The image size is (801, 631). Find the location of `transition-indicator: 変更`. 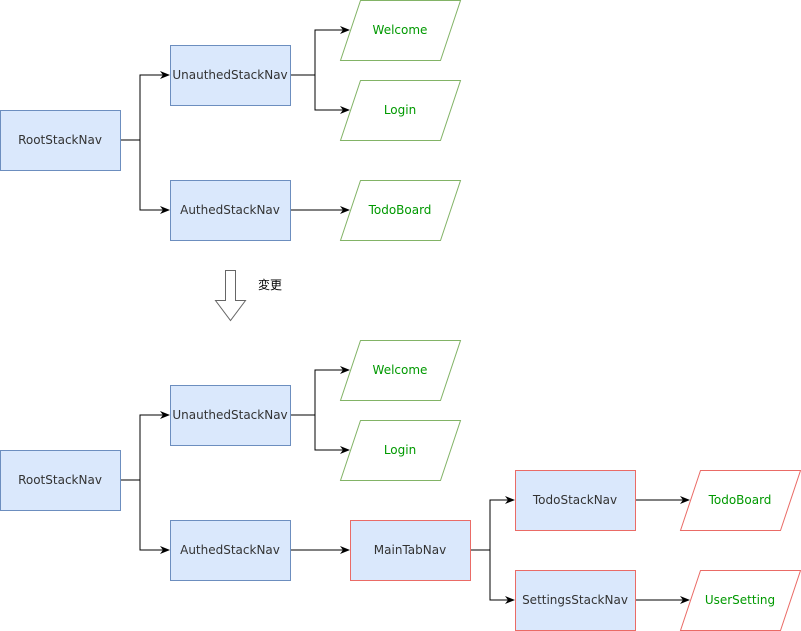

transition-indicator: 変更 is located at coordinates (248, 296).